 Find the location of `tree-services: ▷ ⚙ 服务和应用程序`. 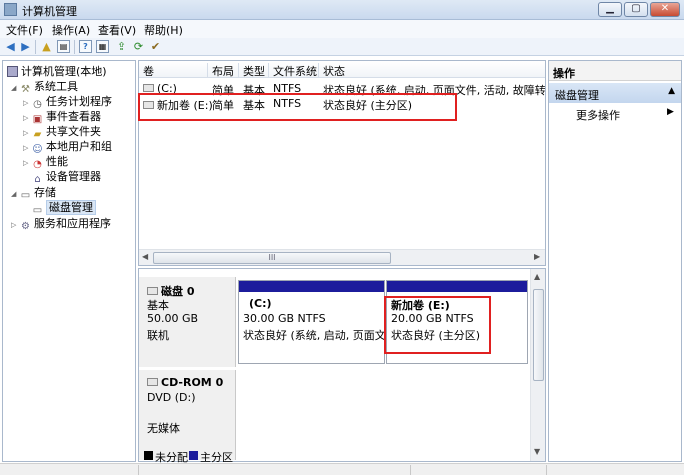

tree-services: ▷ ⚙ 服务和应用程序 is located at coordinates (61, 224).